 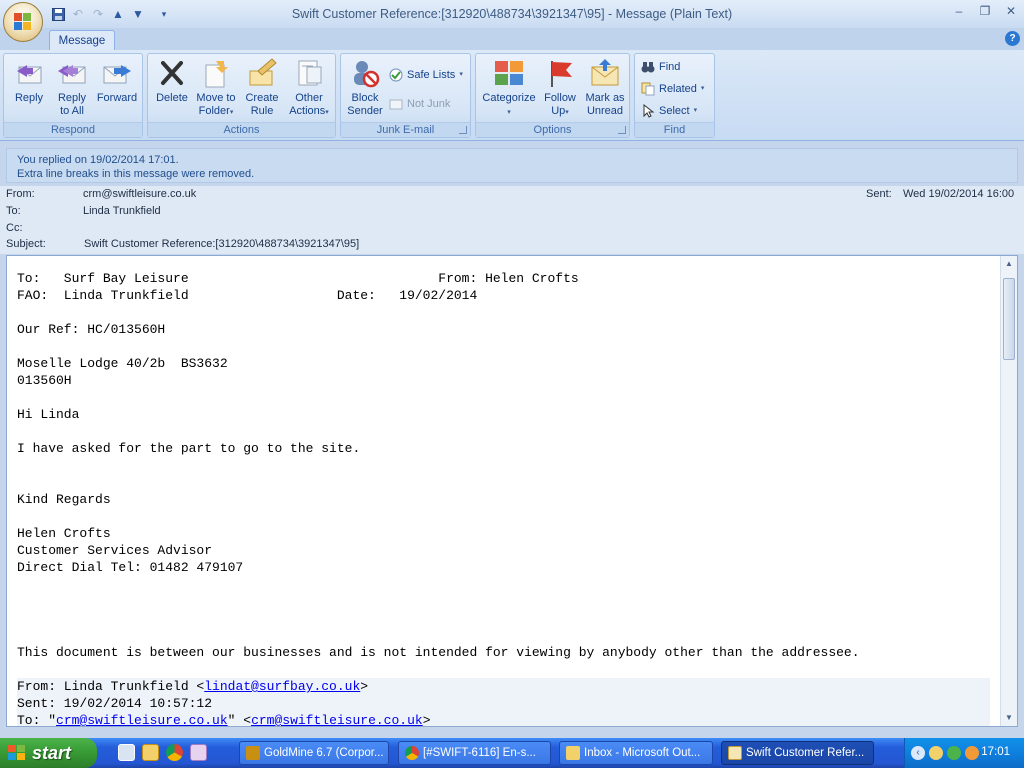 What do you see at coordinates (26, 244) in the screenshot?
I see `subject-label: Subject:` at bounding box center [26, 244].